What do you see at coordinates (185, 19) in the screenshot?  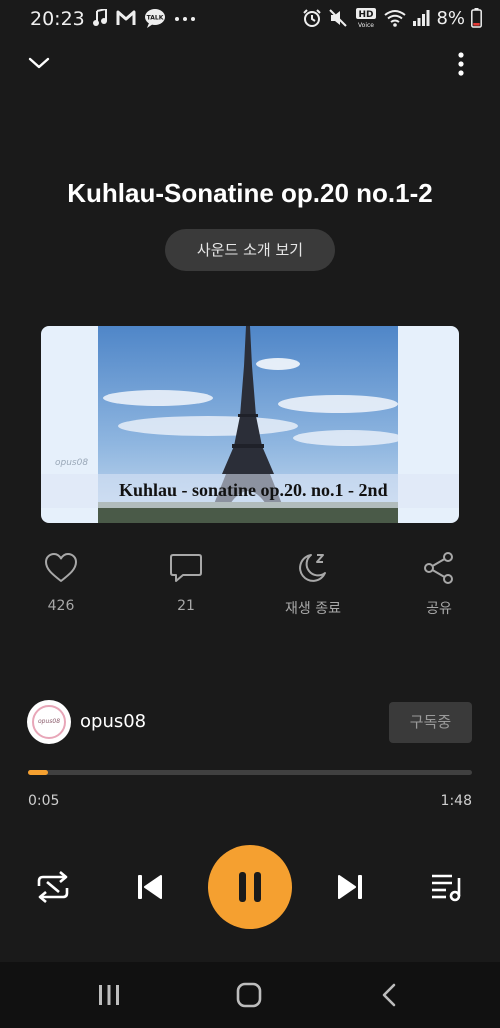 I see `more-dots-icon` at bounding box center [185, 19].